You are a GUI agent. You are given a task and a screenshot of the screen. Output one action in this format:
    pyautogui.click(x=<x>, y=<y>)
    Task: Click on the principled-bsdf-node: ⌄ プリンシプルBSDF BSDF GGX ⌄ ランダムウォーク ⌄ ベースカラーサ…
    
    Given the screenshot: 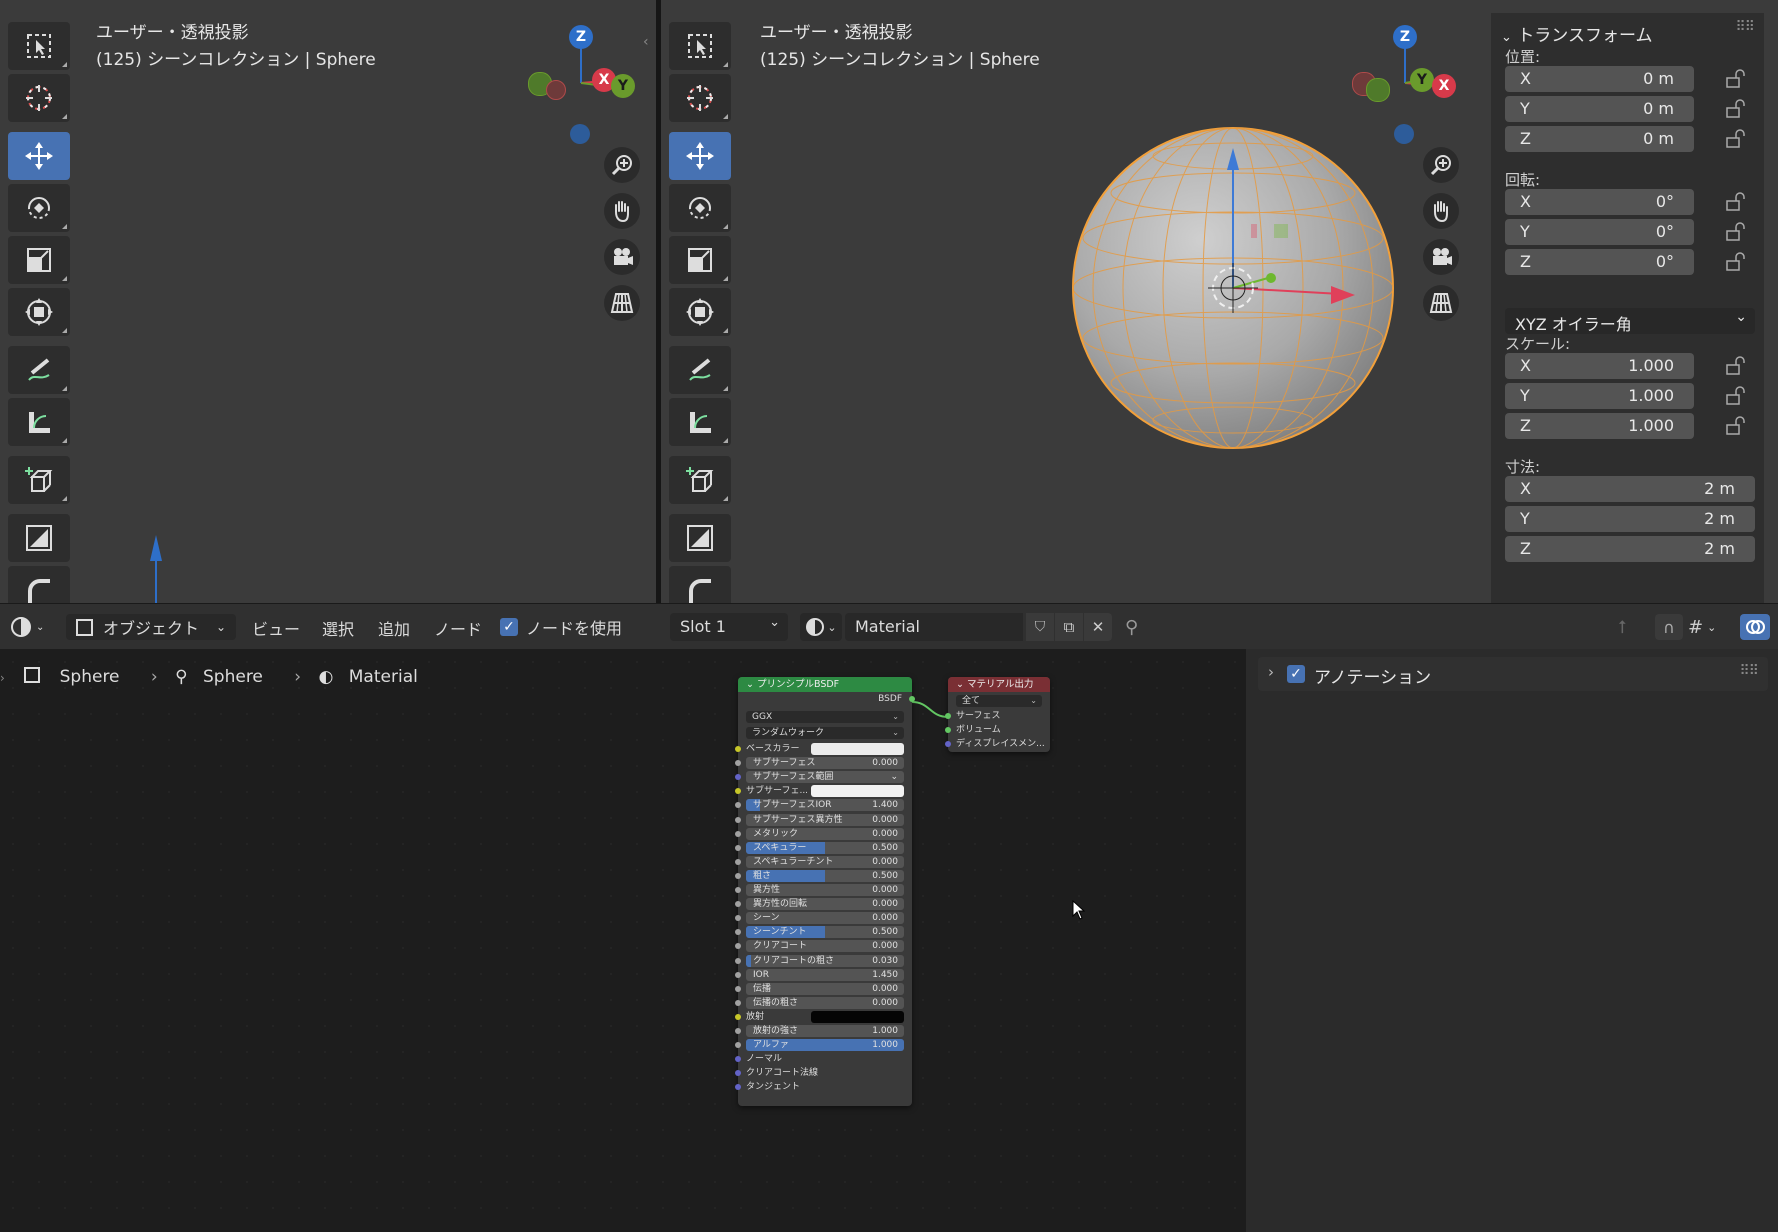 What is the action you would take?
    pyautogui.click(x=825, y=891)
    